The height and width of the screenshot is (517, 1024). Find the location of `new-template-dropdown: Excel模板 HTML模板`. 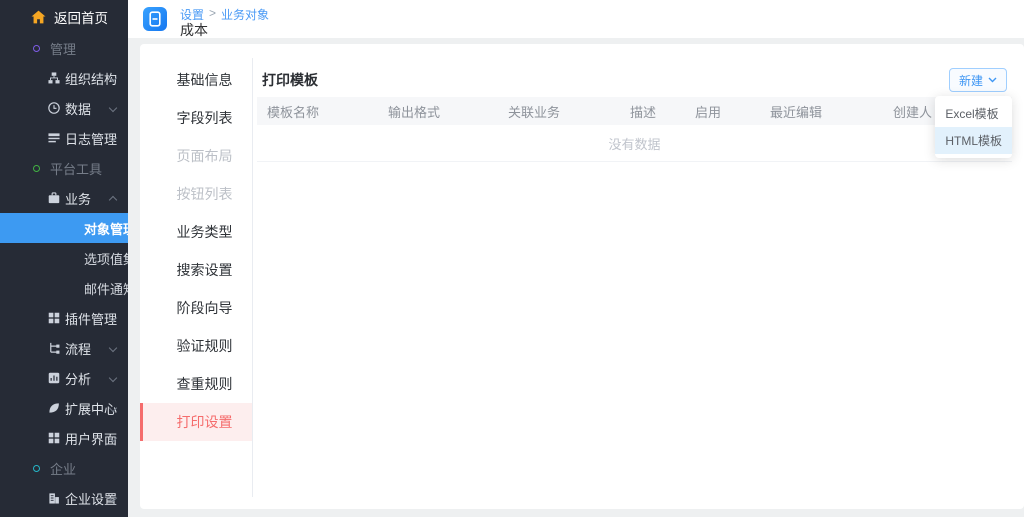

new-template-dropdown: Excel模板 HTML模板 is located at coordinates (973, 127).